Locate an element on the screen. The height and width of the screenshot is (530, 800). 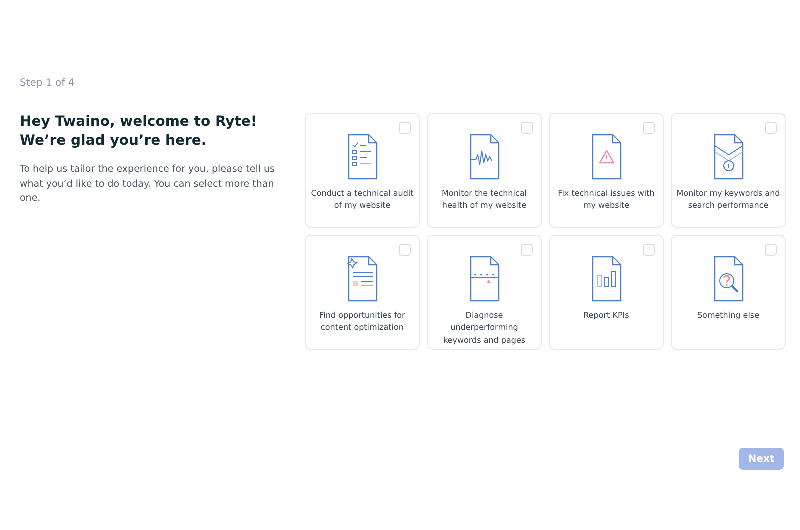
option-label: Monitor my keywords and search performance is located at coordinates (728, 200).